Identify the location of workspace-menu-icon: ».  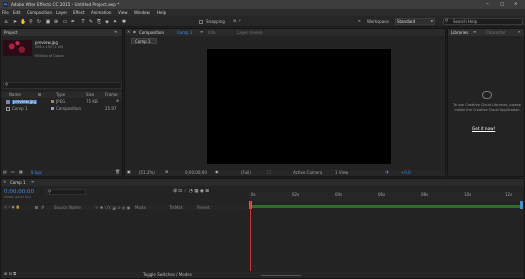
(359, 21).